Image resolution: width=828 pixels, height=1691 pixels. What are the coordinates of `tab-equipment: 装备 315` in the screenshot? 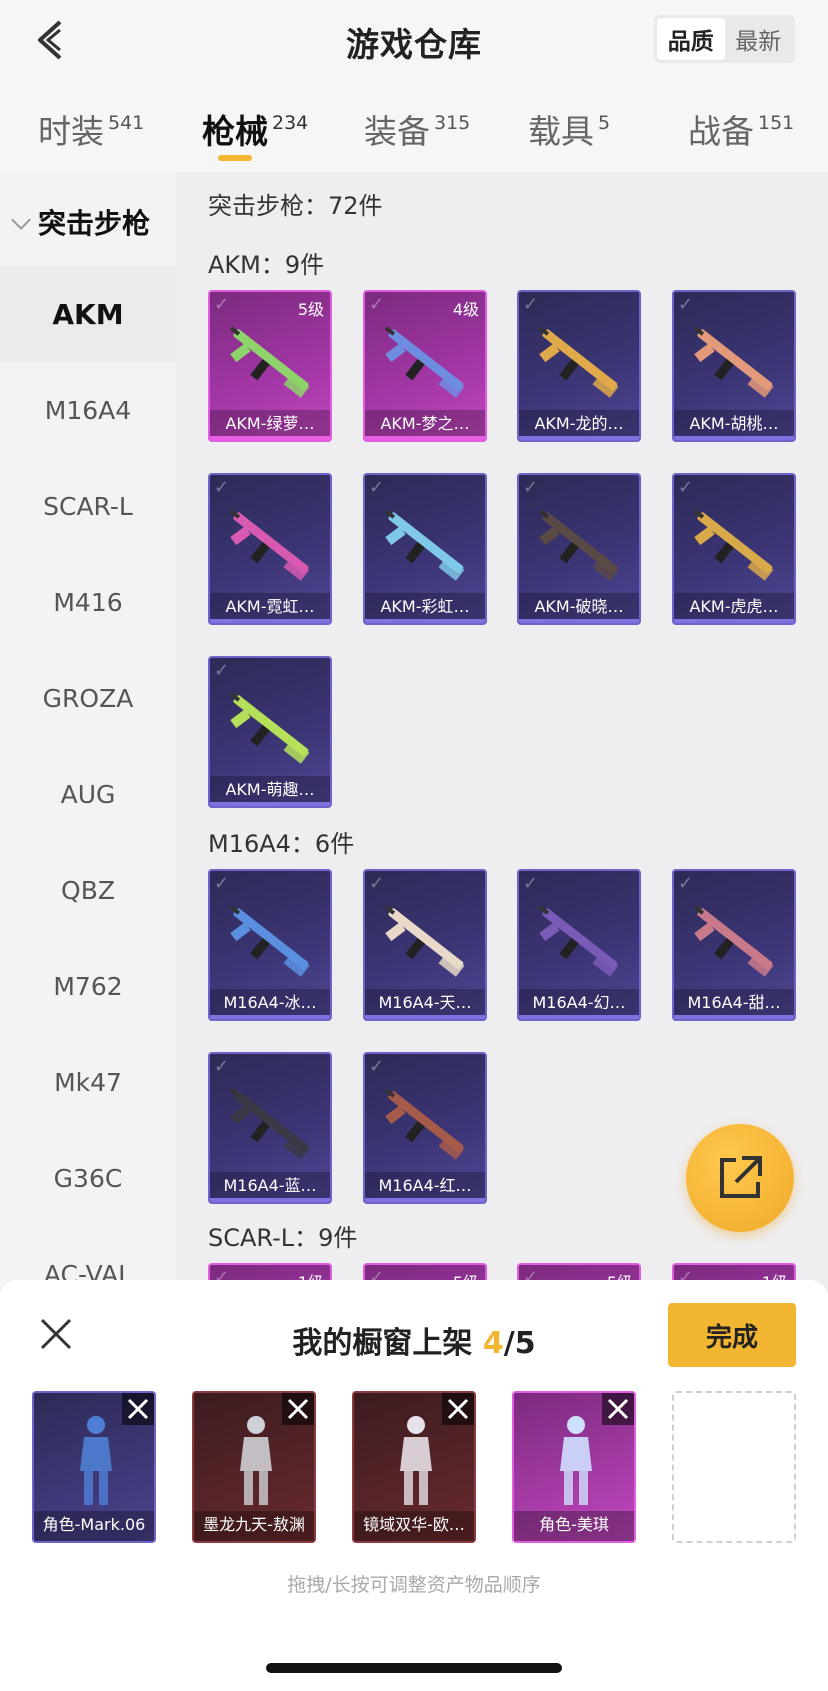 It's located at (417, 129).